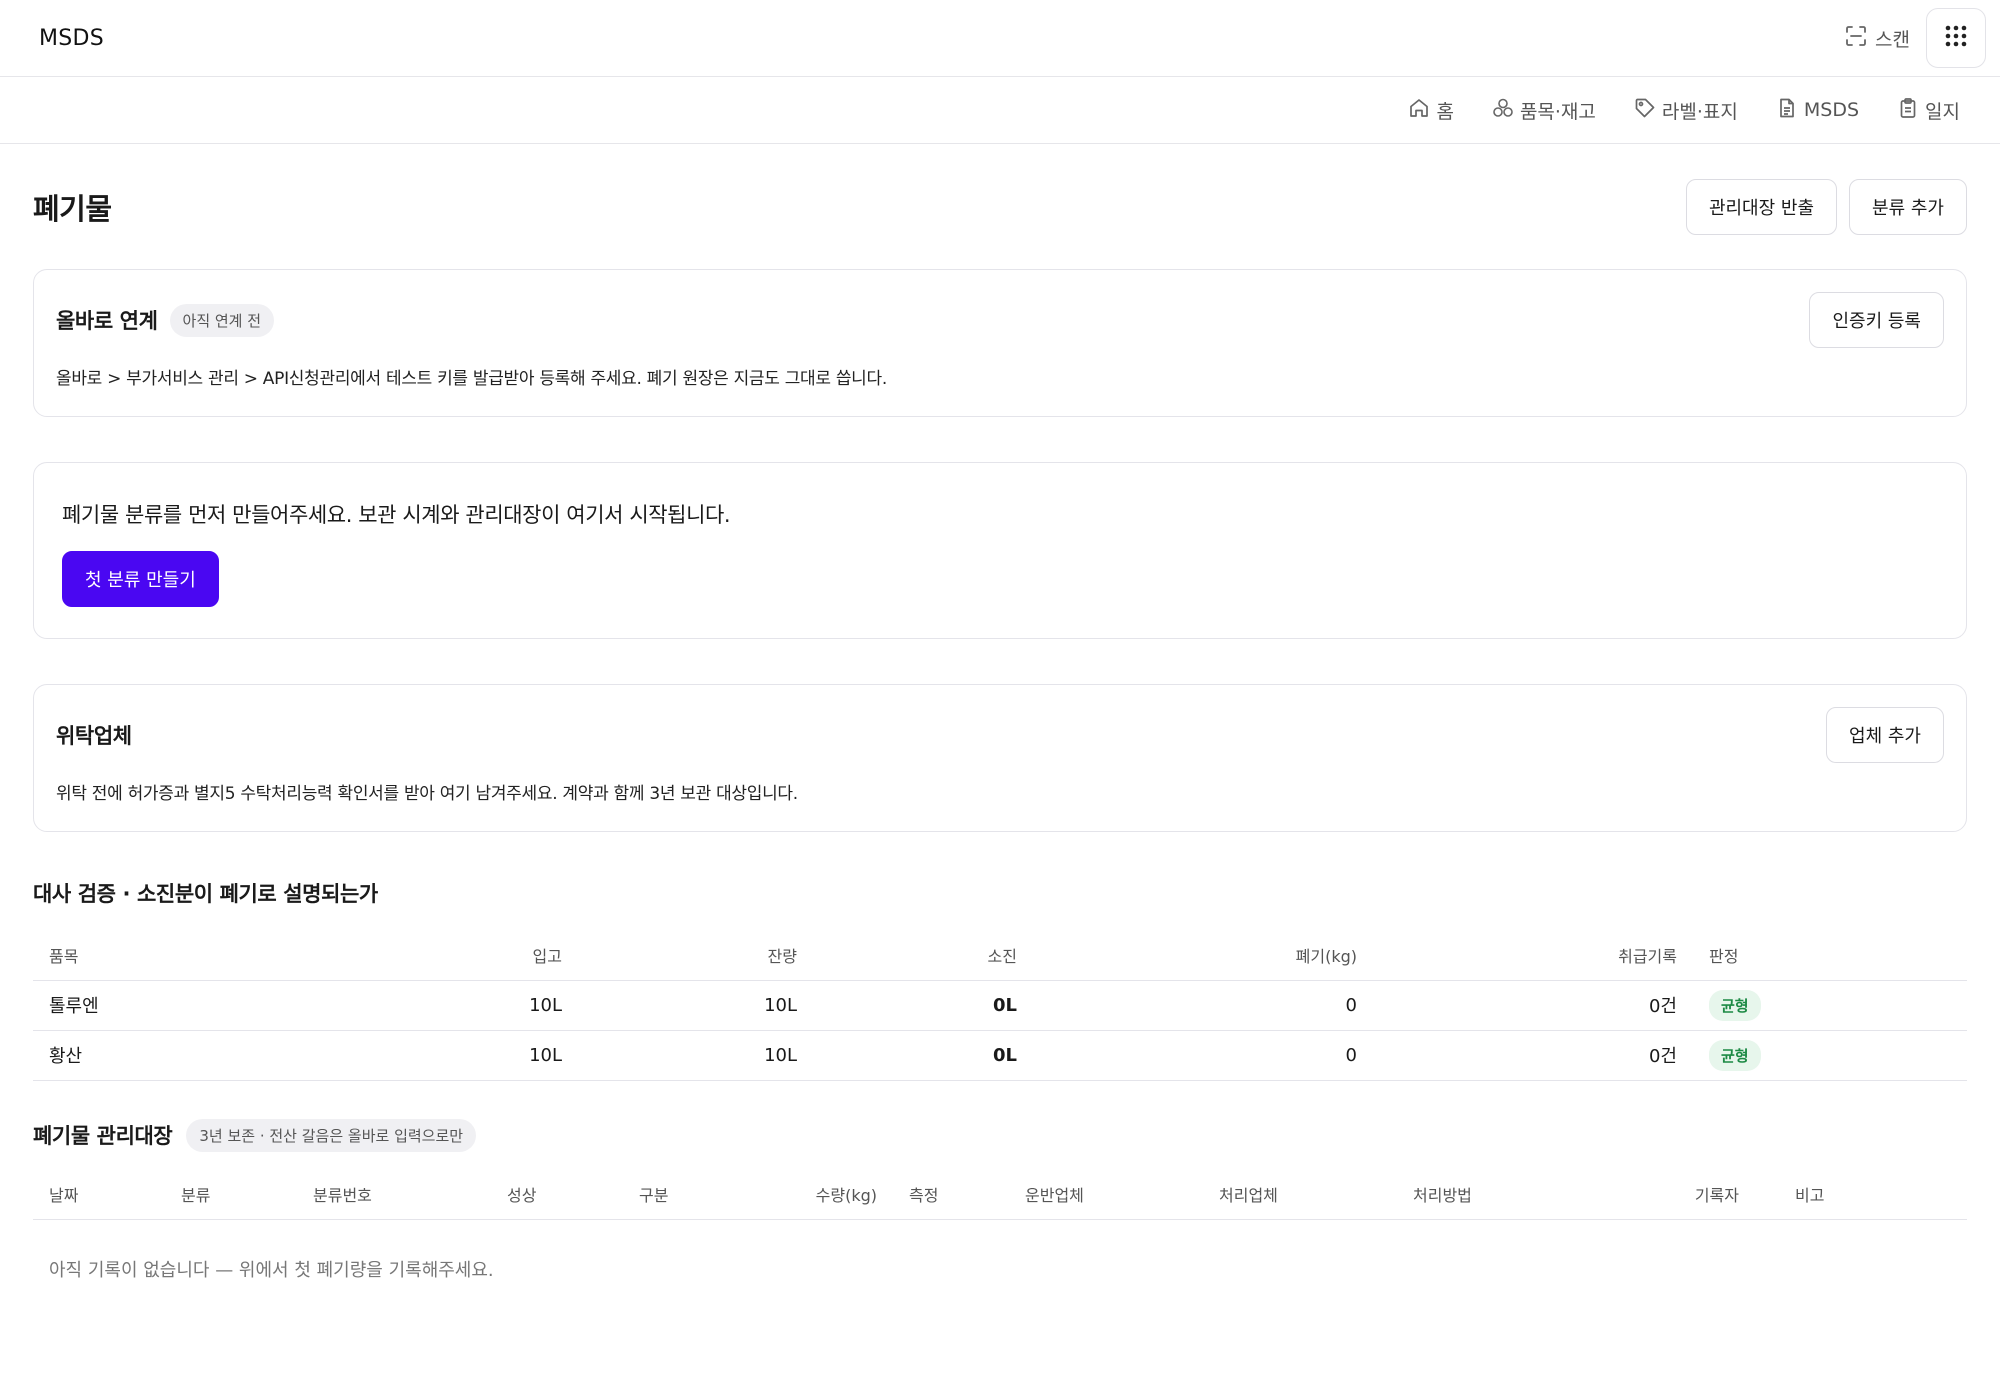 The width and height of the screenshot is (2000, 1395). Describe the element at coordinates (923, 955) in the screenshot. I see `column-header: 소진` at that location.